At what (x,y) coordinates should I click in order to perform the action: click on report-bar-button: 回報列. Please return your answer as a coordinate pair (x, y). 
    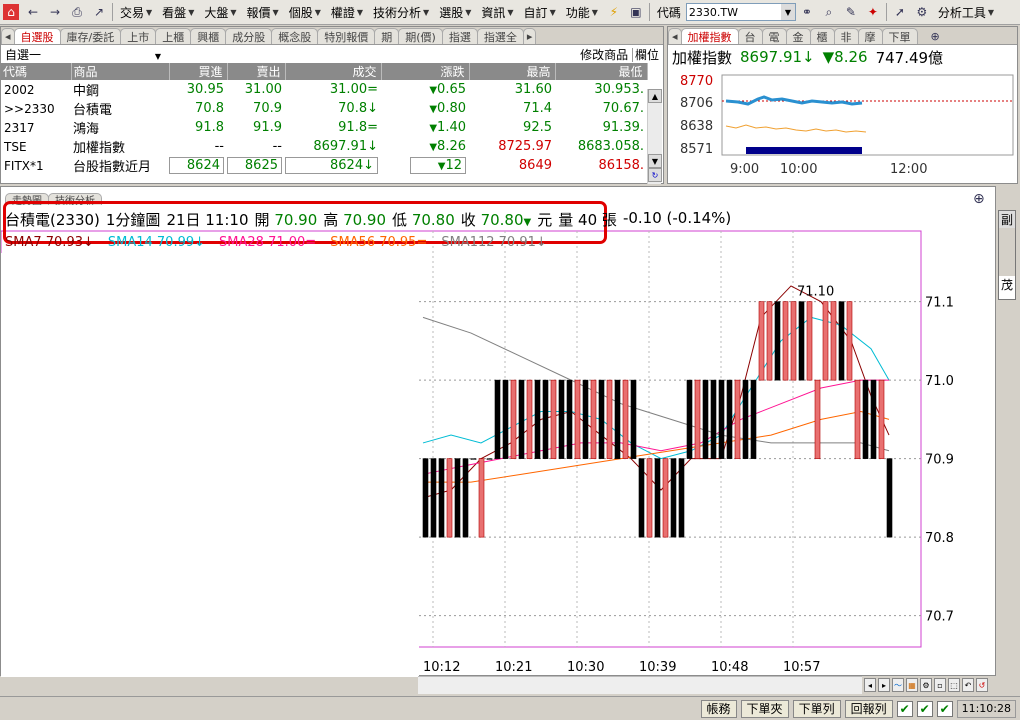
    Looking at the image, I should click on (868, 708).